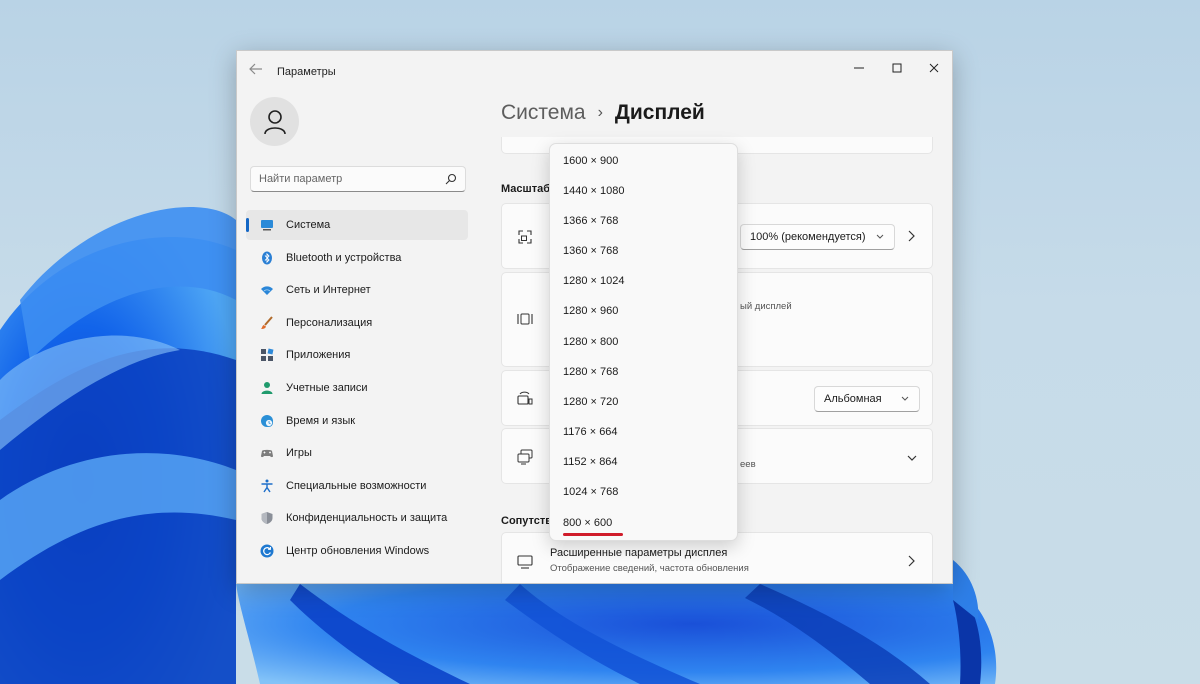 This screenshot has height=684, width=1200. What do you see at coordinates (357, 225) in the screenshot?
I see `sidebar-item-system: Система` at bounding box center [357, 225].